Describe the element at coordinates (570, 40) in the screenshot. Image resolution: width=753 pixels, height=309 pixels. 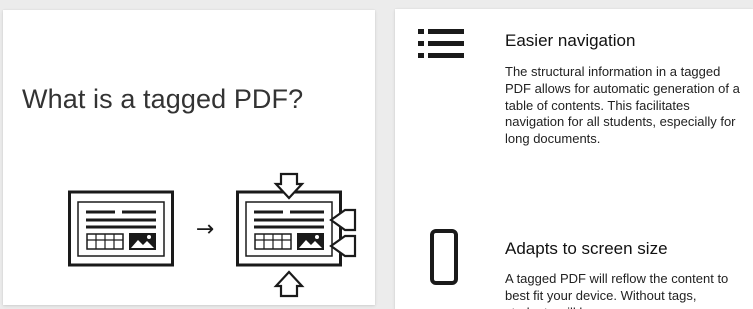
I see `feature-title: Easier navigation` at that location.